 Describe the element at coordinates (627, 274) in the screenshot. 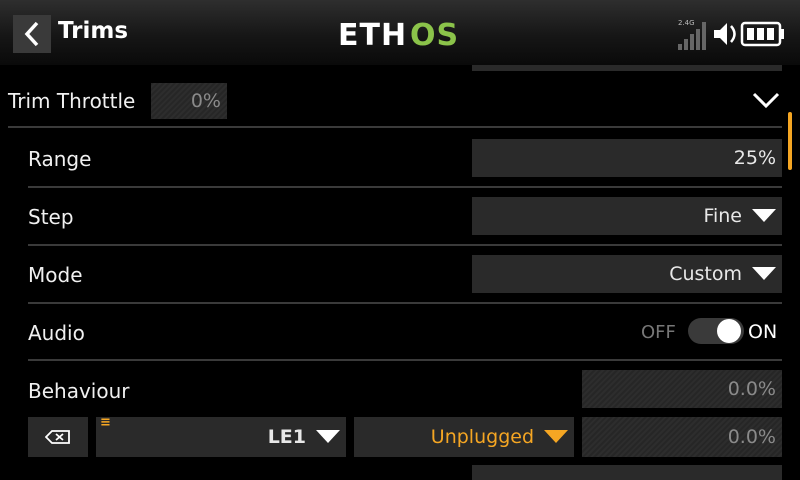

I see `mode-select: Custom` at that location.